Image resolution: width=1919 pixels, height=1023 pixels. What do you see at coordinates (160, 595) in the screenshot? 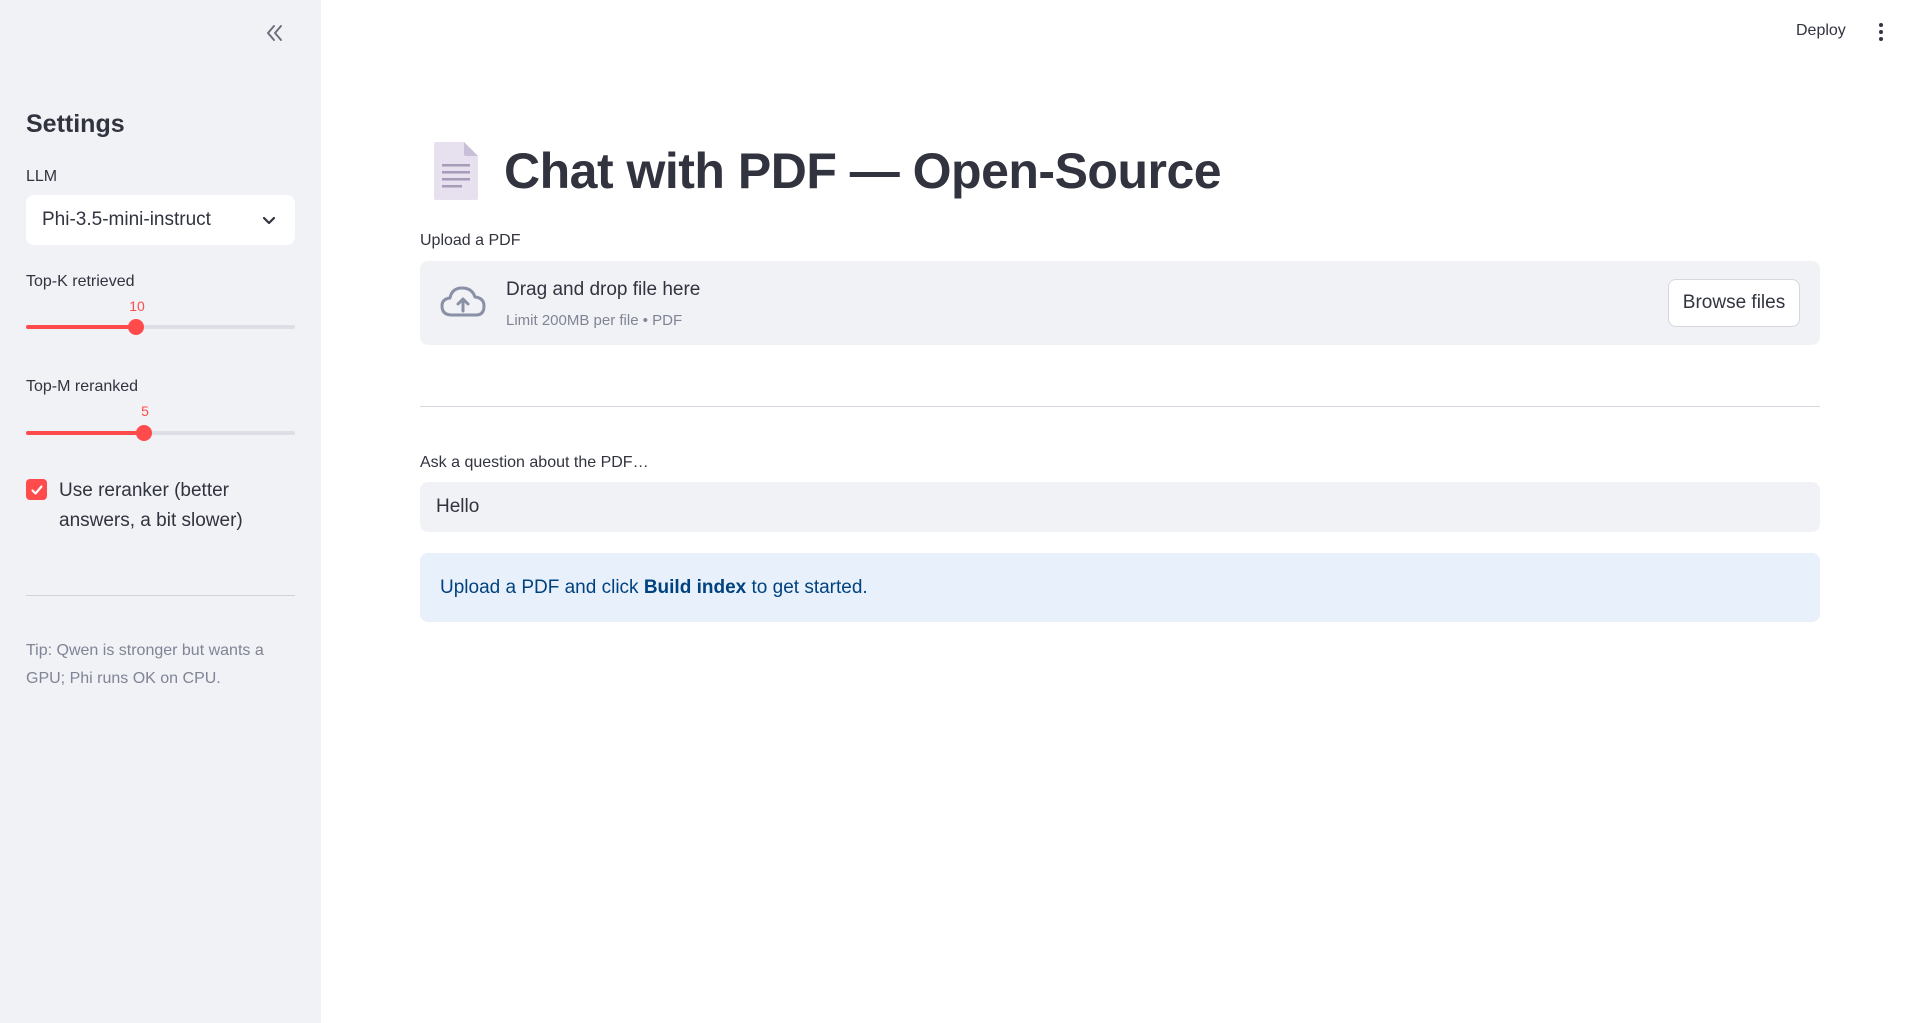
I see `sidebar-divider` at bounding box center [160, 595].